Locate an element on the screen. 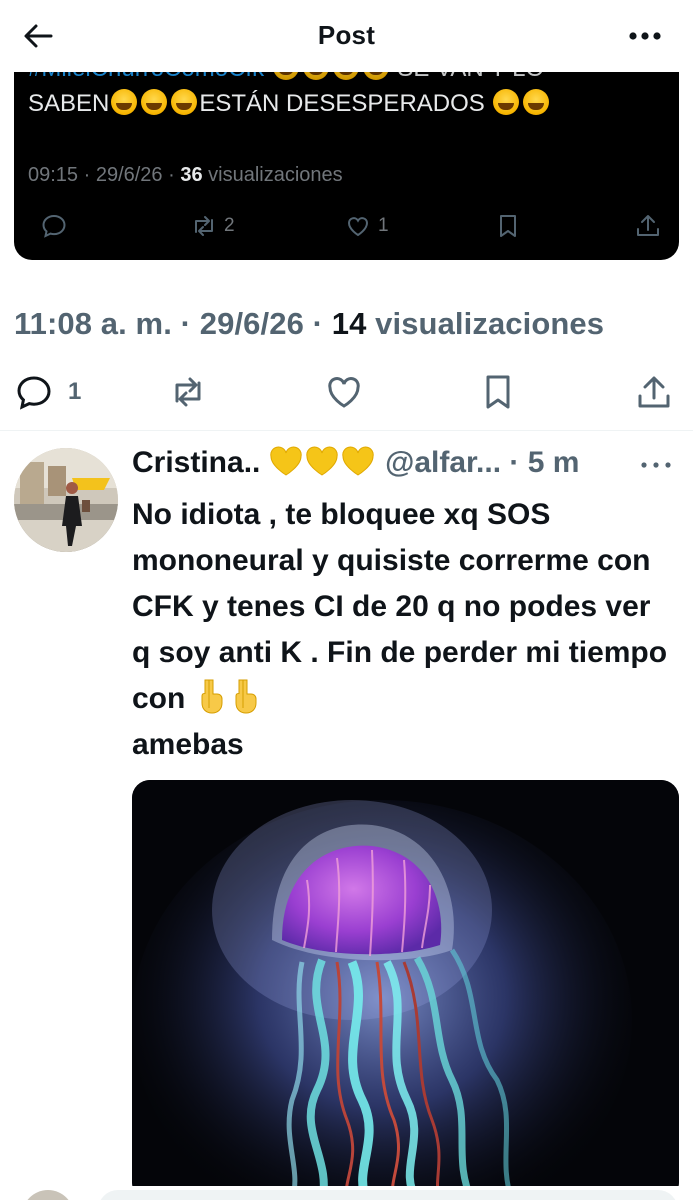  share-button is located at coordinates (654, 392).